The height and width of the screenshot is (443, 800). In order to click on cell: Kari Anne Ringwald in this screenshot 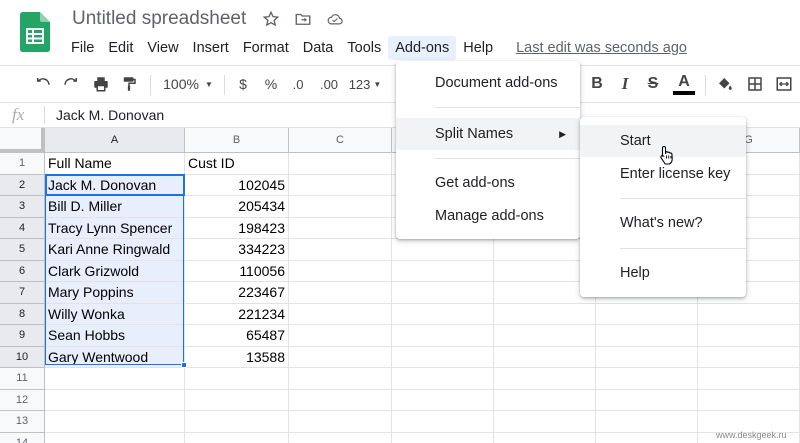, I will do `click(115, 250)`.